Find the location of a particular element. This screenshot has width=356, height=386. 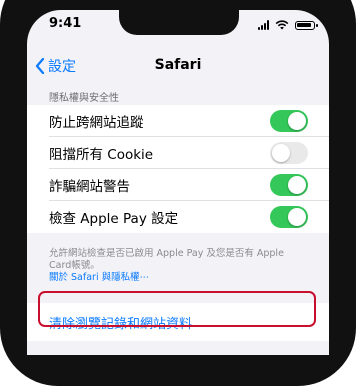

about-safari-privacy-link: 關於 Safari 與隱私權⋯ is located at coordinates (181, 278).